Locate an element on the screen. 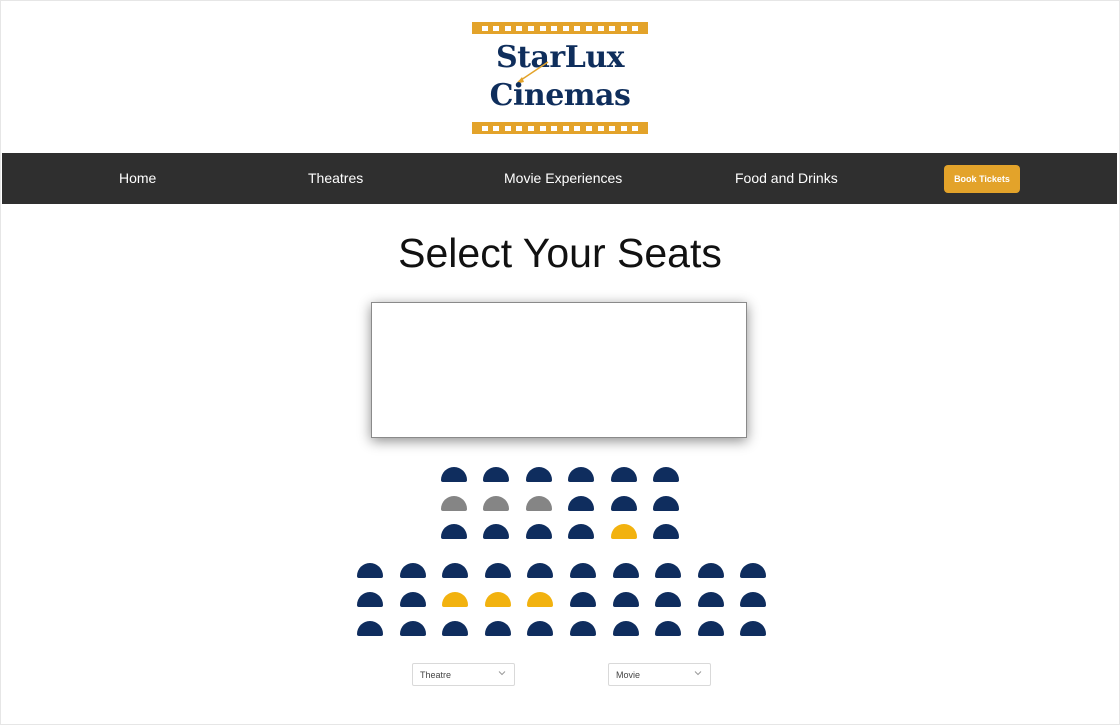 Image resolution: width=1120 pixels, height=725 pixels. cinema-screen is located at coordinates (559, 370).